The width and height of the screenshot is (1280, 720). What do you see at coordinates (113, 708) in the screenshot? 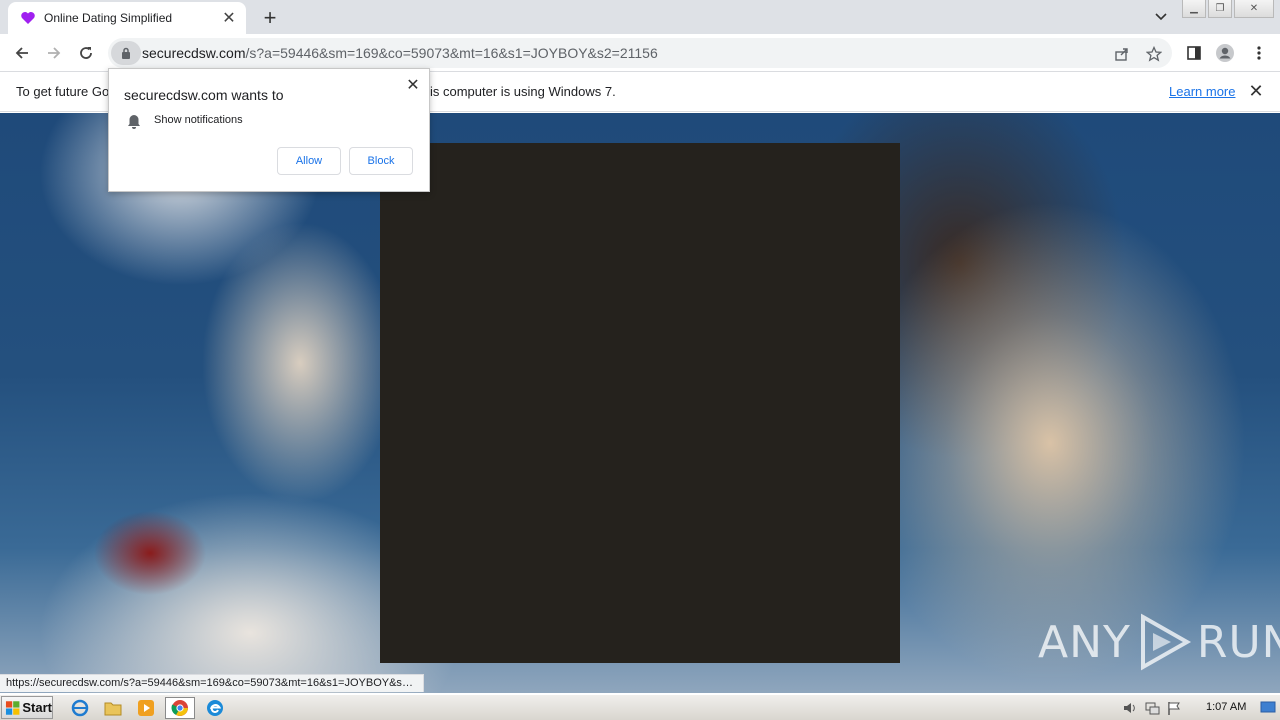
I see `file-explorer-icon` at bounding box center [113, 708].